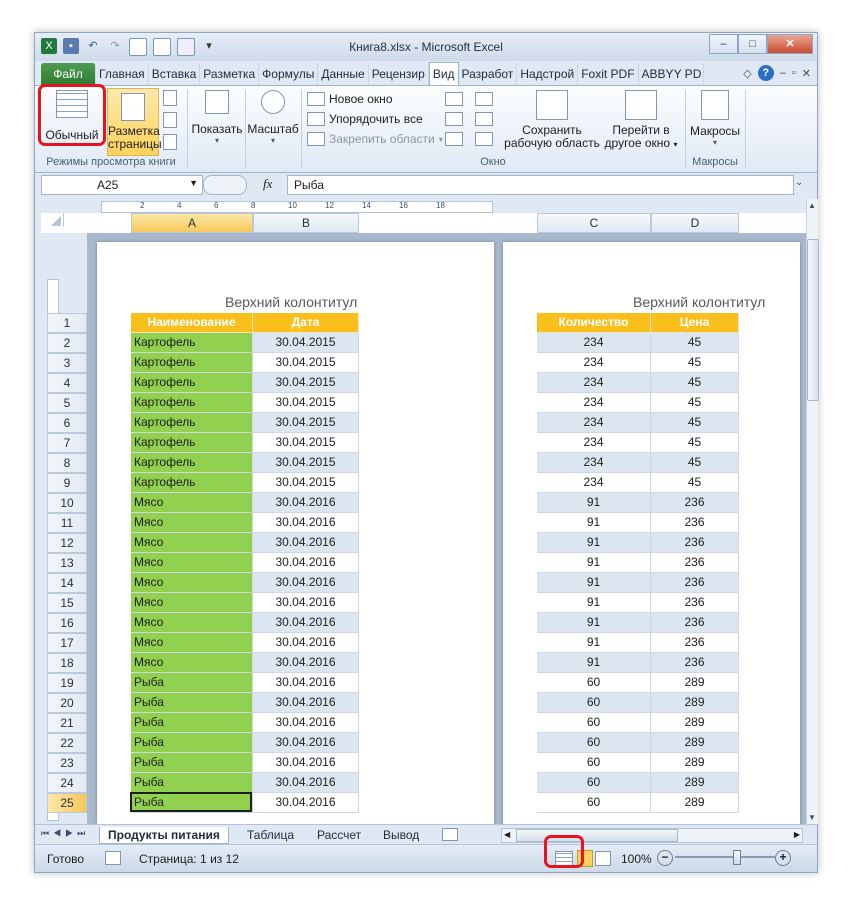 The height and width of the screenshot is (904, 848). I want to click on zoom-out-icon: −, so click(665, 858).